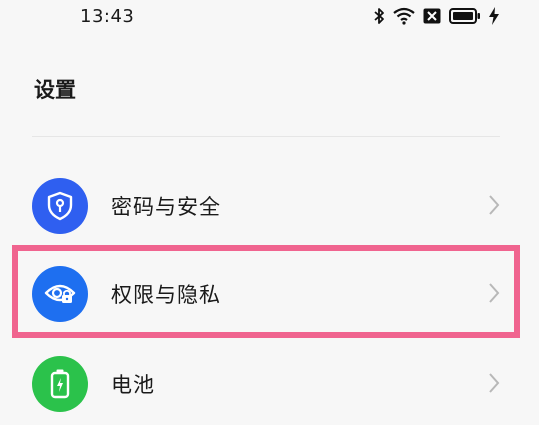 The height and width of the screenshot is (425, 539). What do you see at coordinates (107, 16) in the screenshot?
I see `status-time: 13:43` at bounding box center [107, 16].